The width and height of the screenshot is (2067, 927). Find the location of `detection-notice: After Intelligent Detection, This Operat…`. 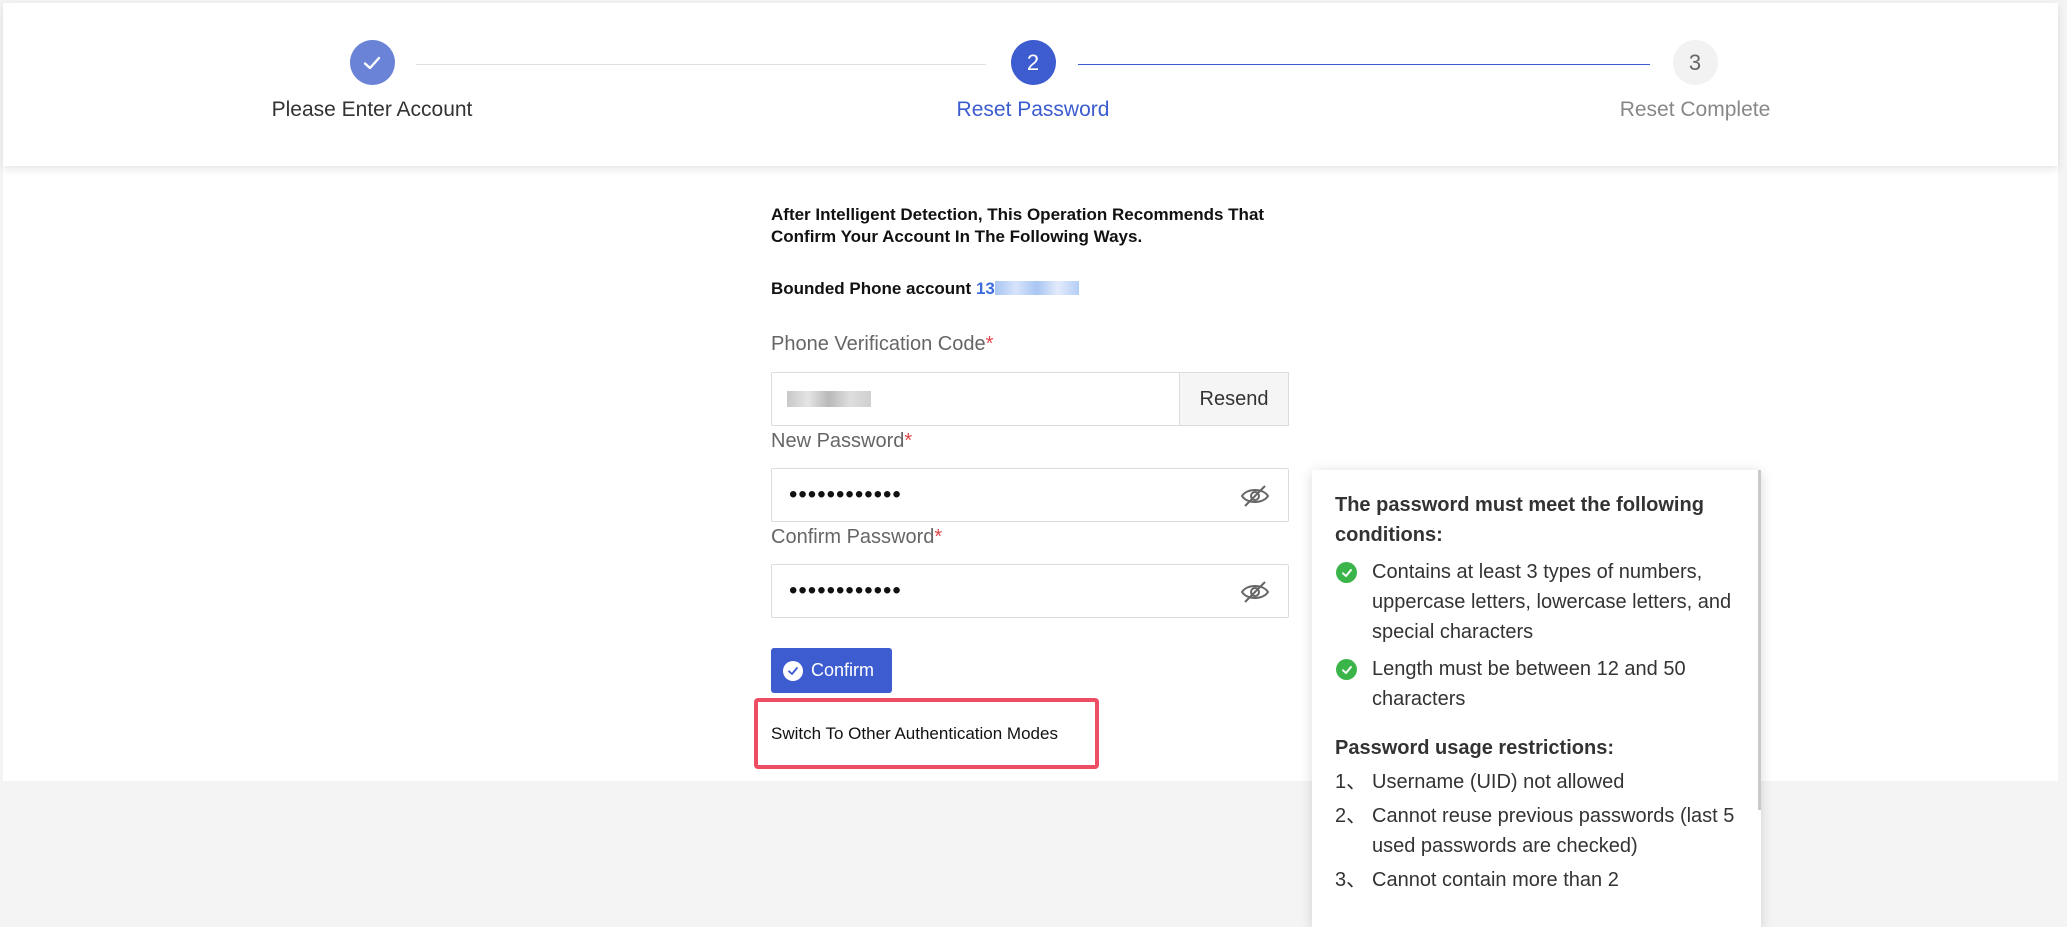

detection-notice: After Intelligent Detection, This Operat… is located at coordinates (1018, 225).